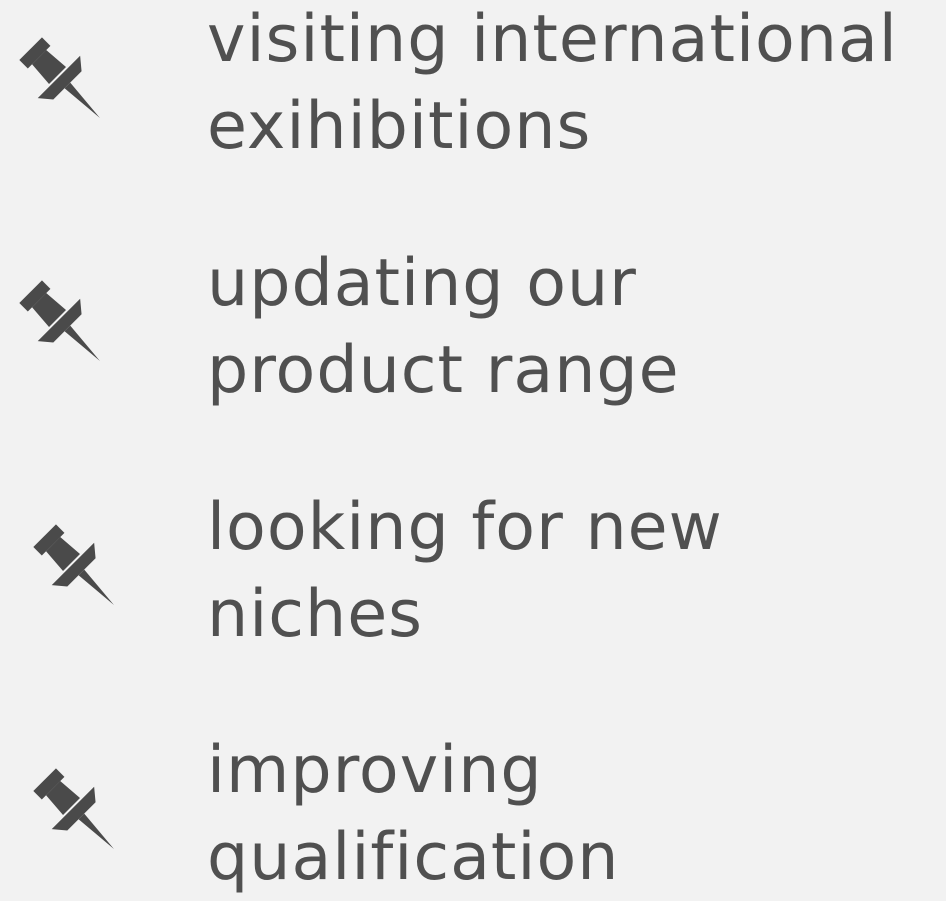  Describe the element at coordinates (413, 814) in the screenshot. I see `item-text: improving qualification` at that location.